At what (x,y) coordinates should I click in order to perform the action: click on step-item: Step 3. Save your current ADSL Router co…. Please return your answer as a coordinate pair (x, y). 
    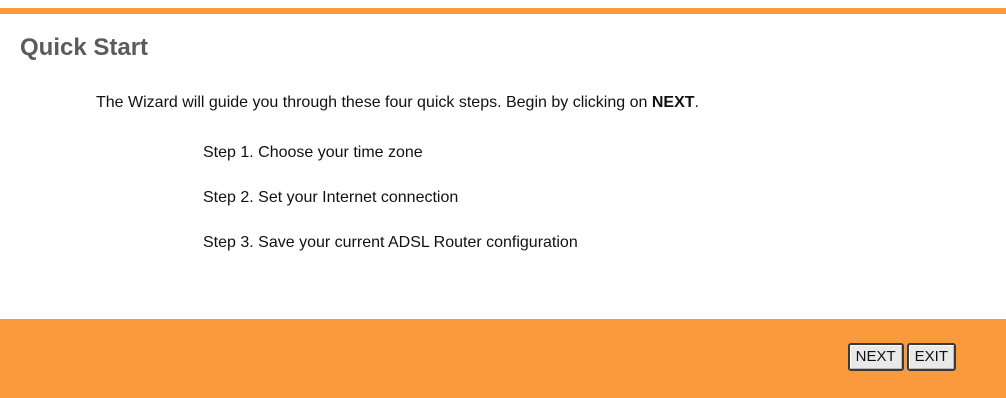
    Looking at the image, I should click on (390, 242).